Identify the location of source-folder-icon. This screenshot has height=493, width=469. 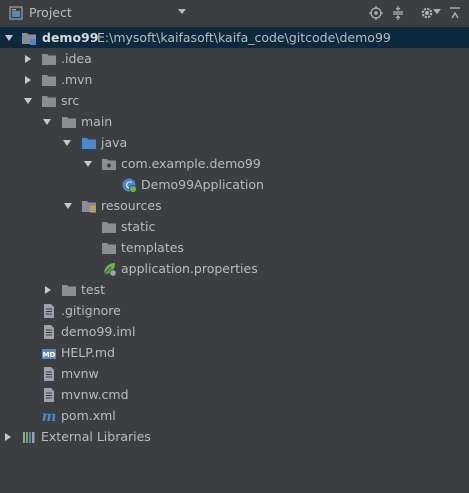
(89, 143).